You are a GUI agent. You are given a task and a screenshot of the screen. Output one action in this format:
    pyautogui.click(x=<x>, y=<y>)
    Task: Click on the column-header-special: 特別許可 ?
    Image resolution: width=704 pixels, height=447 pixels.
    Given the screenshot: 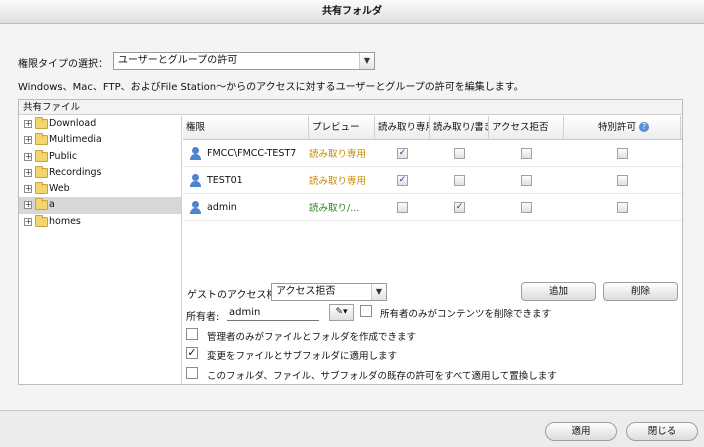 What is the action you would take?
    pyautogui.click(x=622, y=127)
    